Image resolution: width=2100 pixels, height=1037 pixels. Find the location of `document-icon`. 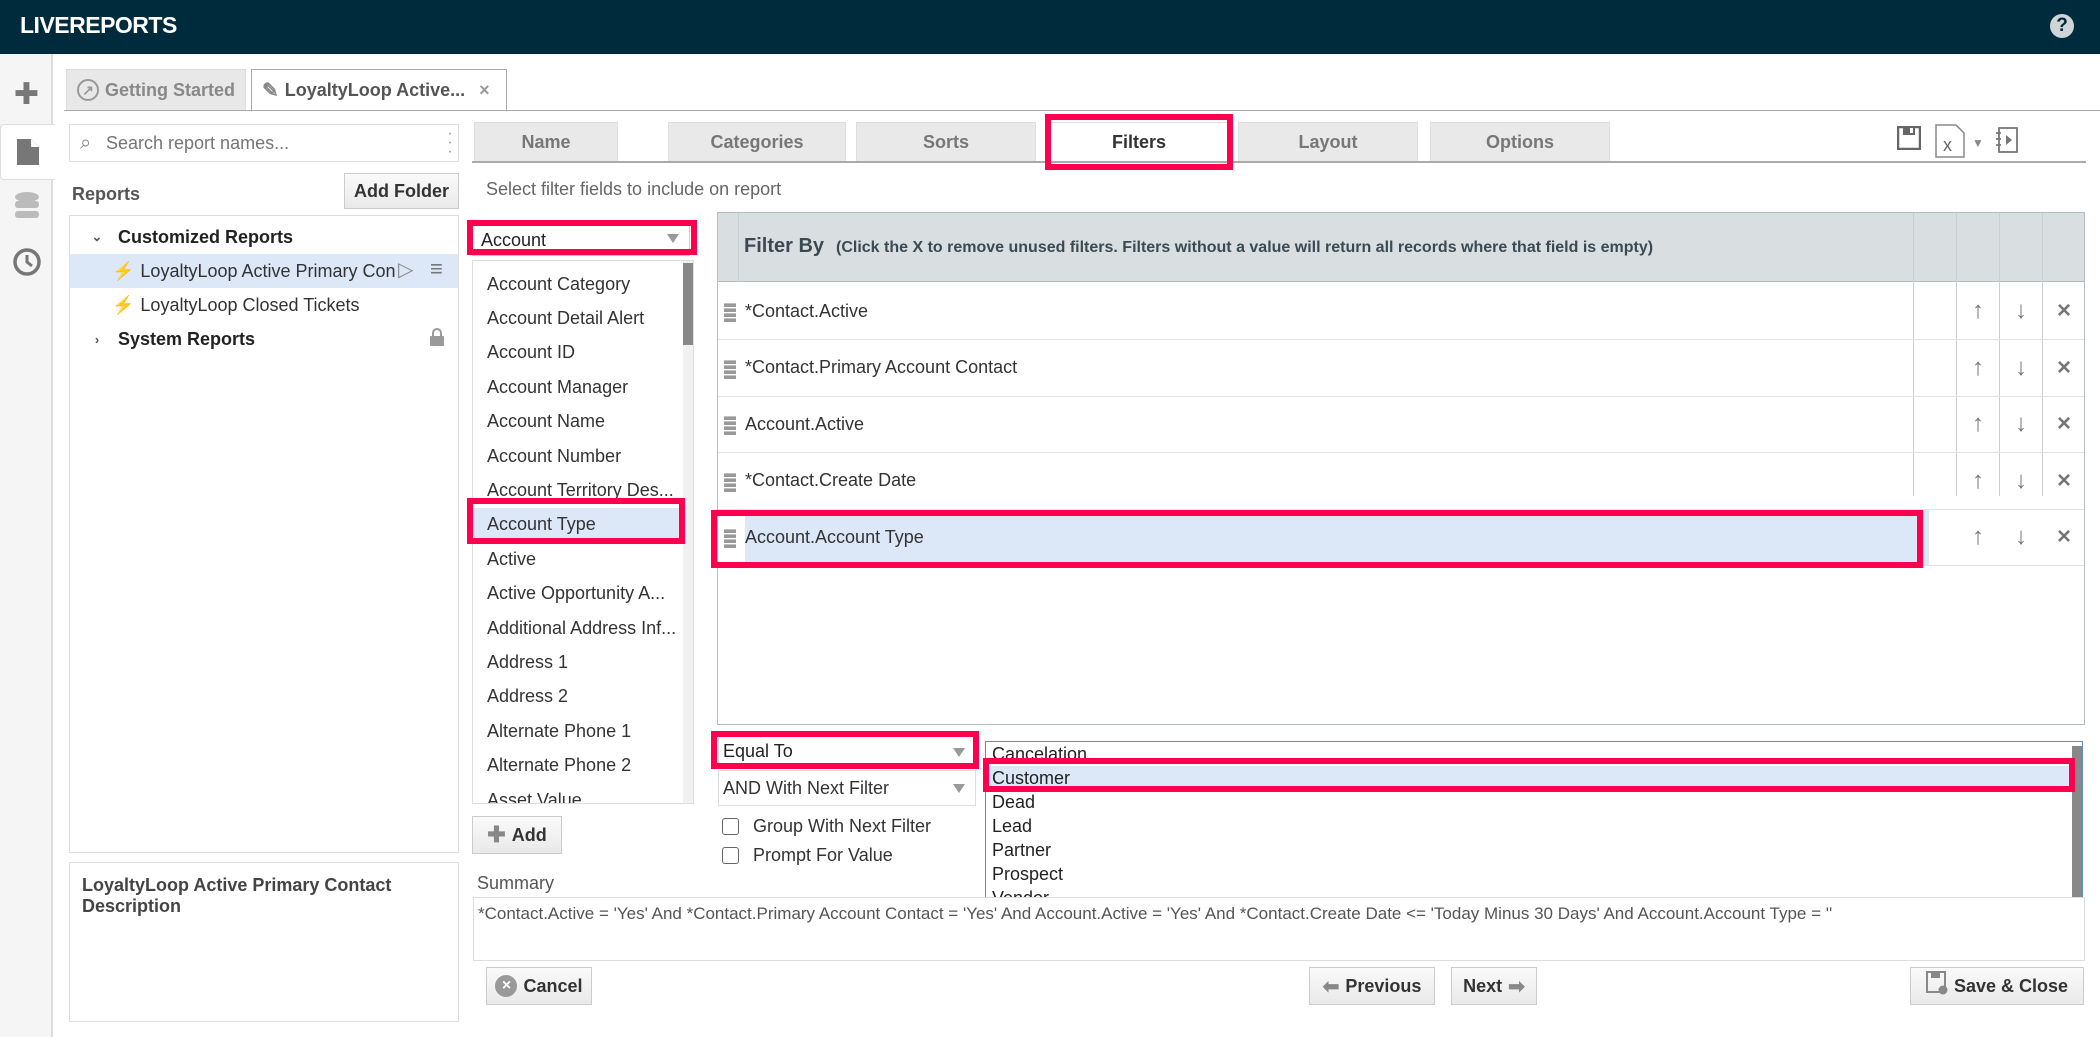

document-icon is located at coordinates (27, 152).